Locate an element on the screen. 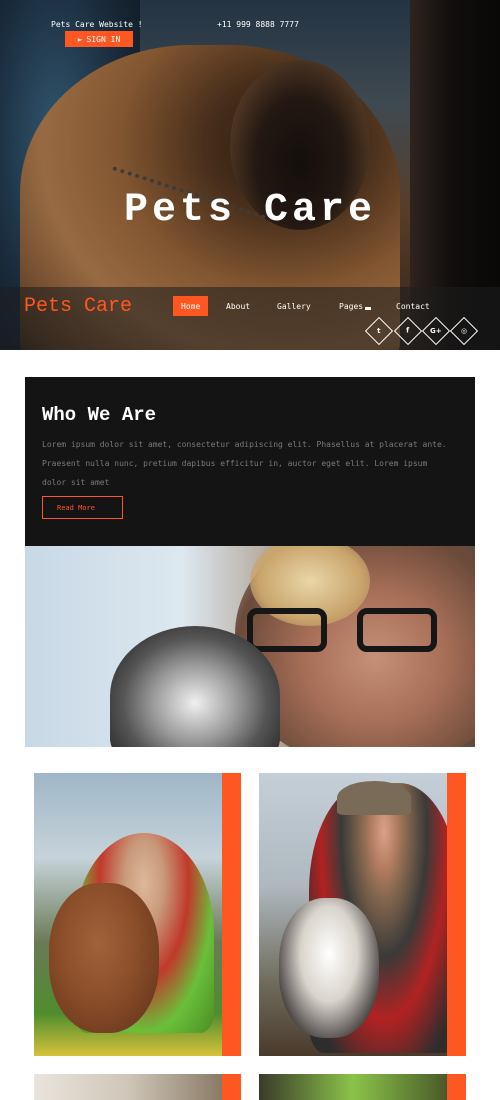  google-plus-icon: G+ is located at coordinates (436, 331).